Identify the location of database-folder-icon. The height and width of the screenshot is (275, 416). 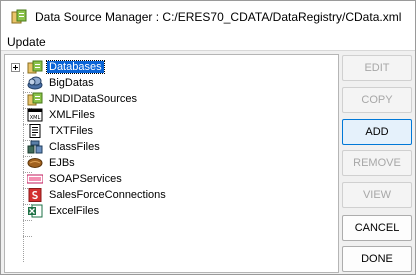
(35, 67).